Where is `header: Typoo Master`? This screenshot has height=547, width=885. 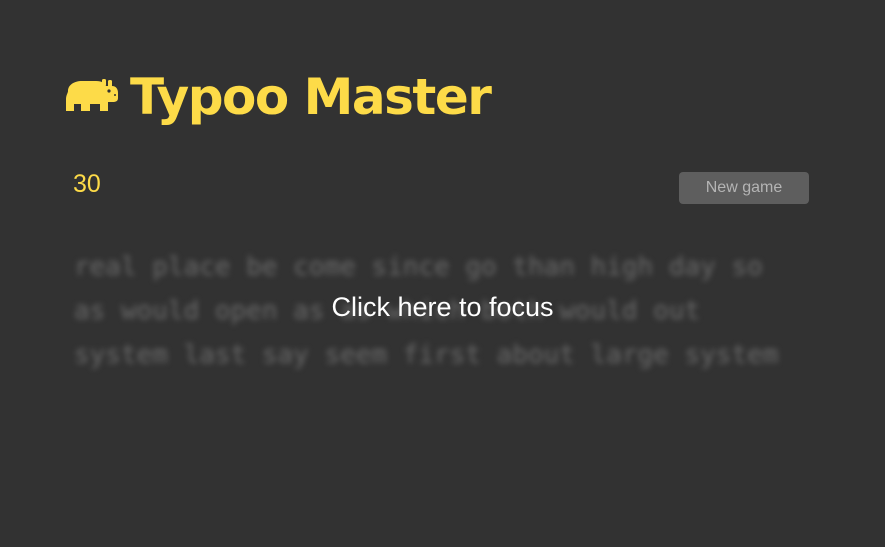 header: Typoo Master is located at coordinates (279, 97).